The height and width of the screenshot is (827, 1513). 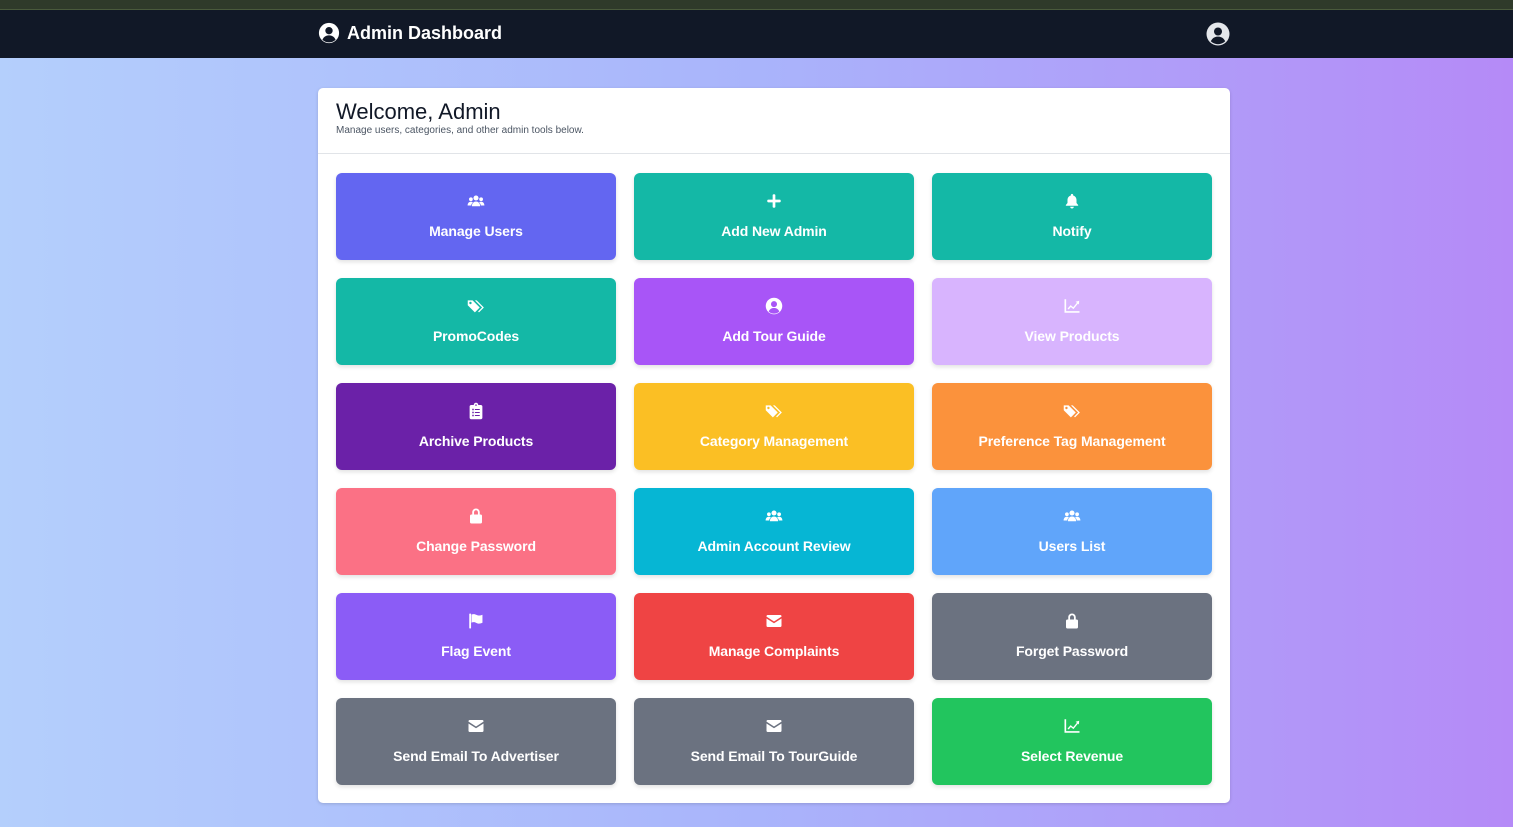 I want to click on tile-send-email-to-advertiser: Send Email To Advertiser, so click(x=476, y=741).